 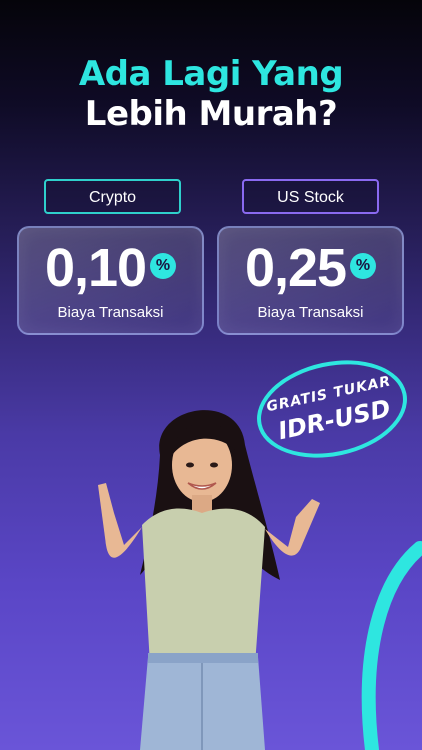 I want to click on headline: Ada Lagi Yang Lebih Murah?, so click(x=211, y=94).